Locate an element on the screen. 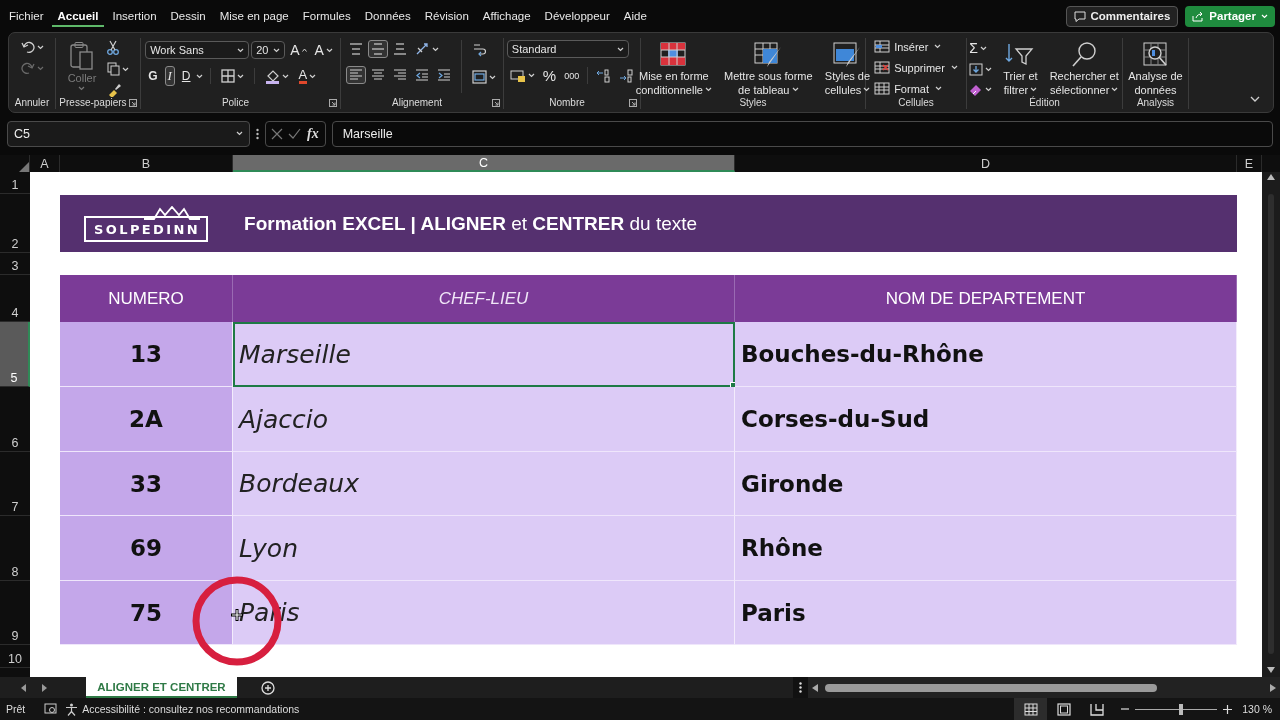 This screenshot has height=720, width=1280. ribbon-tab: Développeur is located at coordinates (577, 16).